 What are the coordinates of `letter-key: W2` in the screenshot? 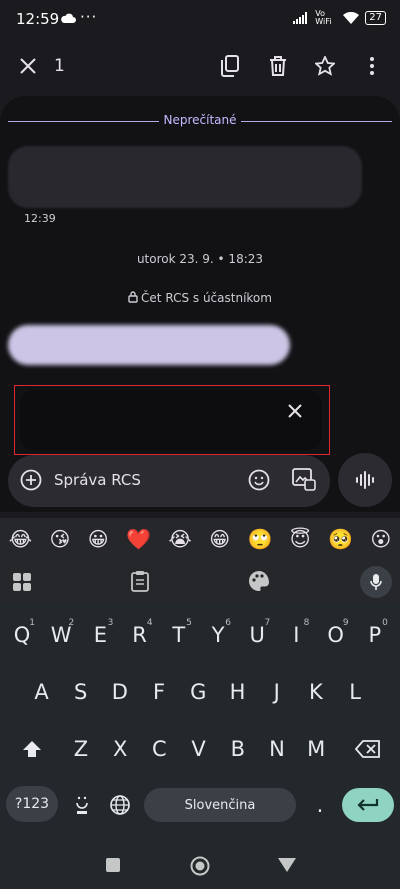 It's located at (61, 635).